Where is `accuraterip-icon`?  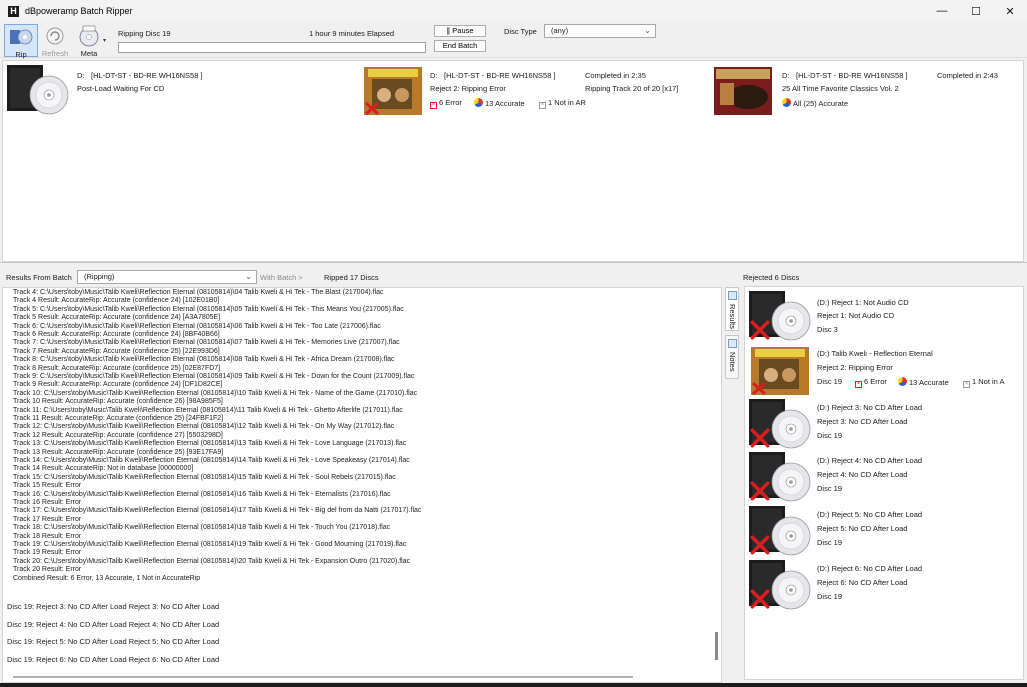 accuraterip-icon is located at coordinates (478, 102).